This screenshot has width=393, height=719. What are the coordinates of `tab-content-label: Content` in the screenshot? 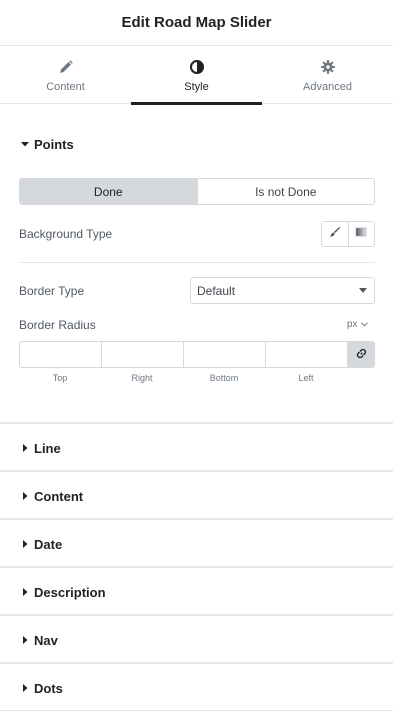 It's located at (65, 87).